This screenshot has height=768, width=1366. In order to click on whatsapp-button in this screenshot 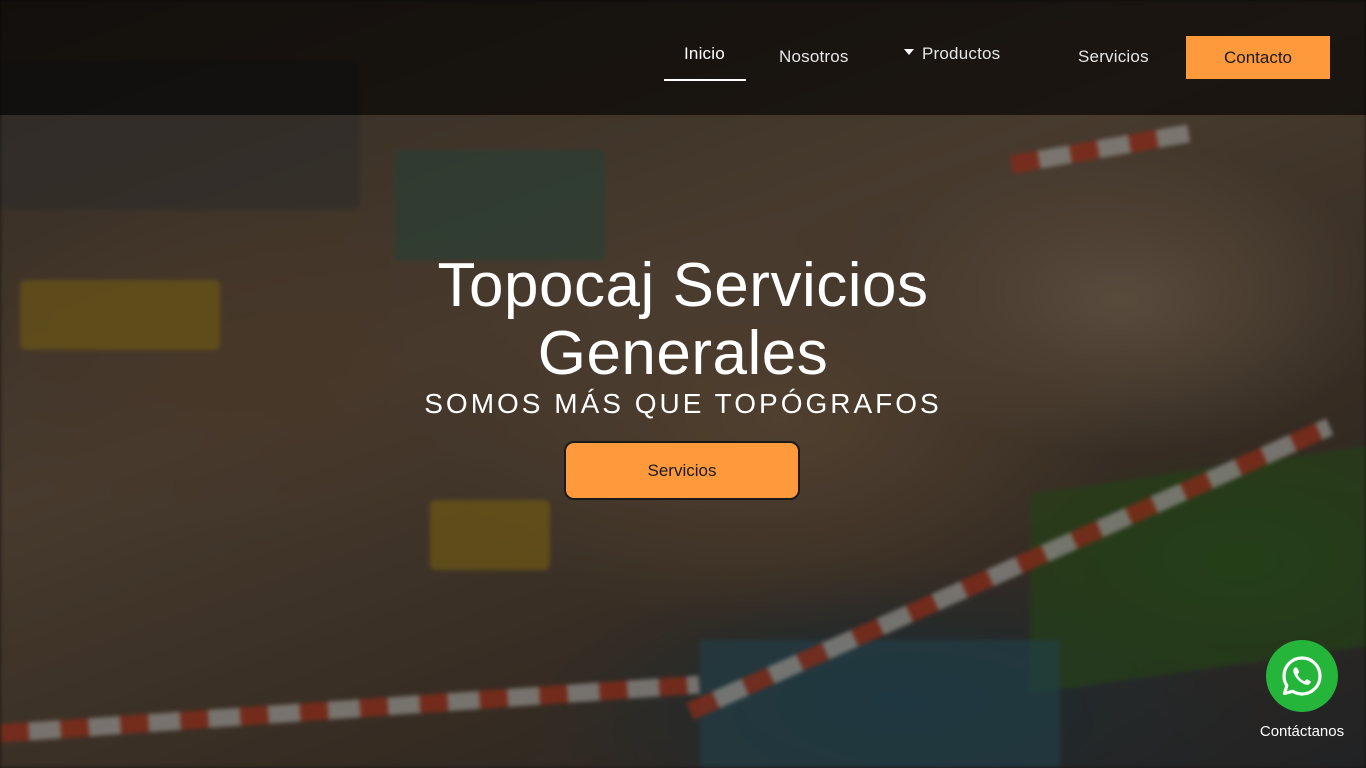, I will do `click(1302, 676)`.